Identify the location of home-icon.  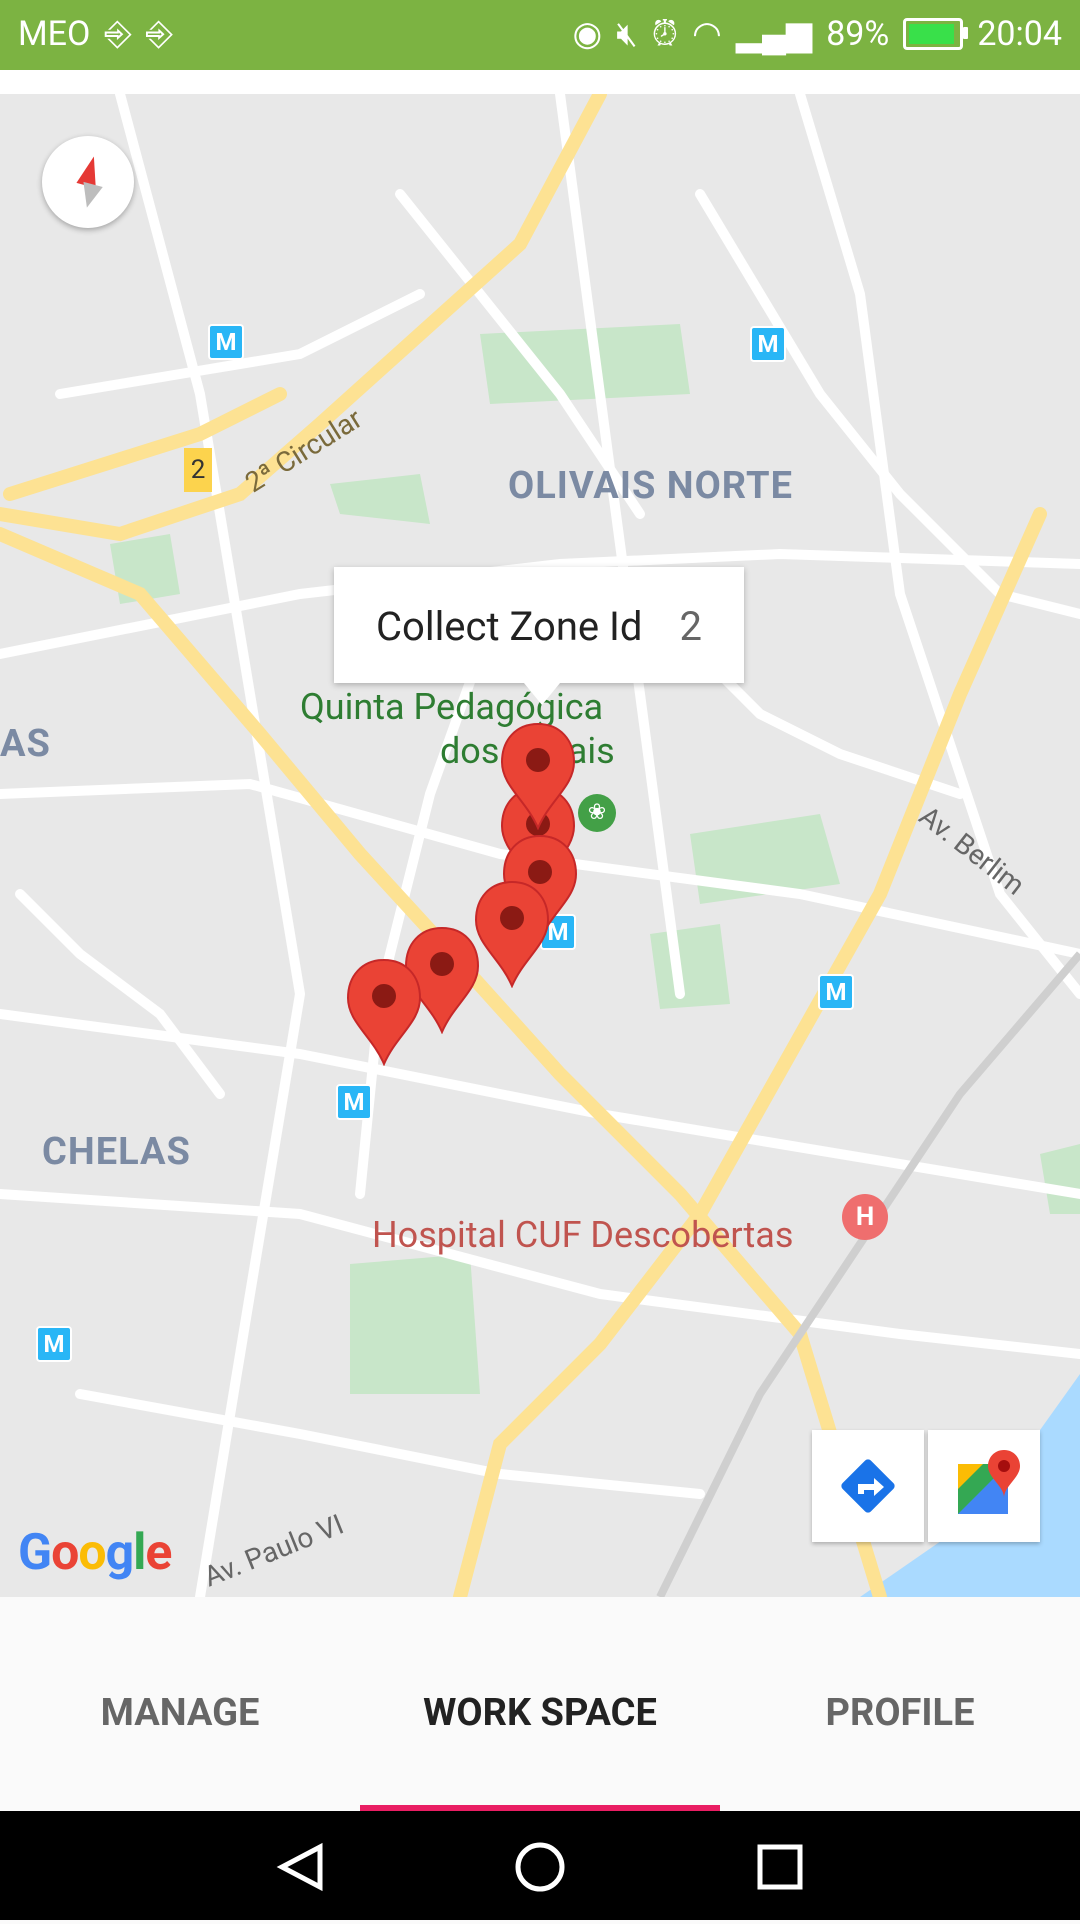
(540, 1867).